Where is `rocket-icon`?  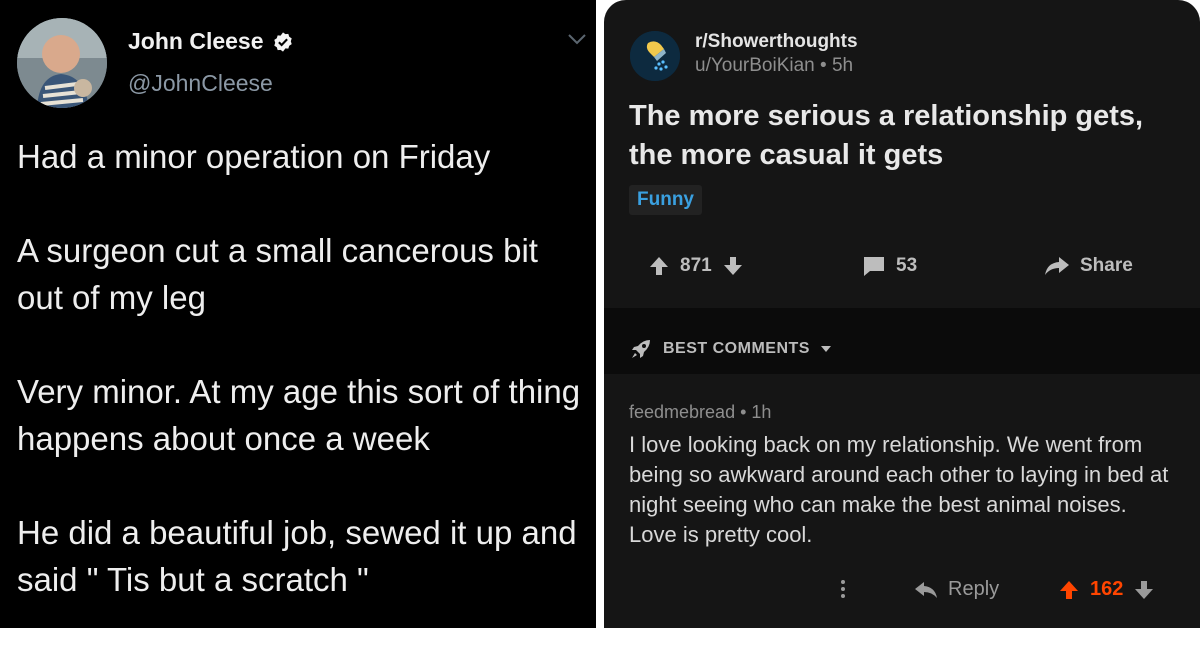
rocket-icon is located at coordinates (641, 349).